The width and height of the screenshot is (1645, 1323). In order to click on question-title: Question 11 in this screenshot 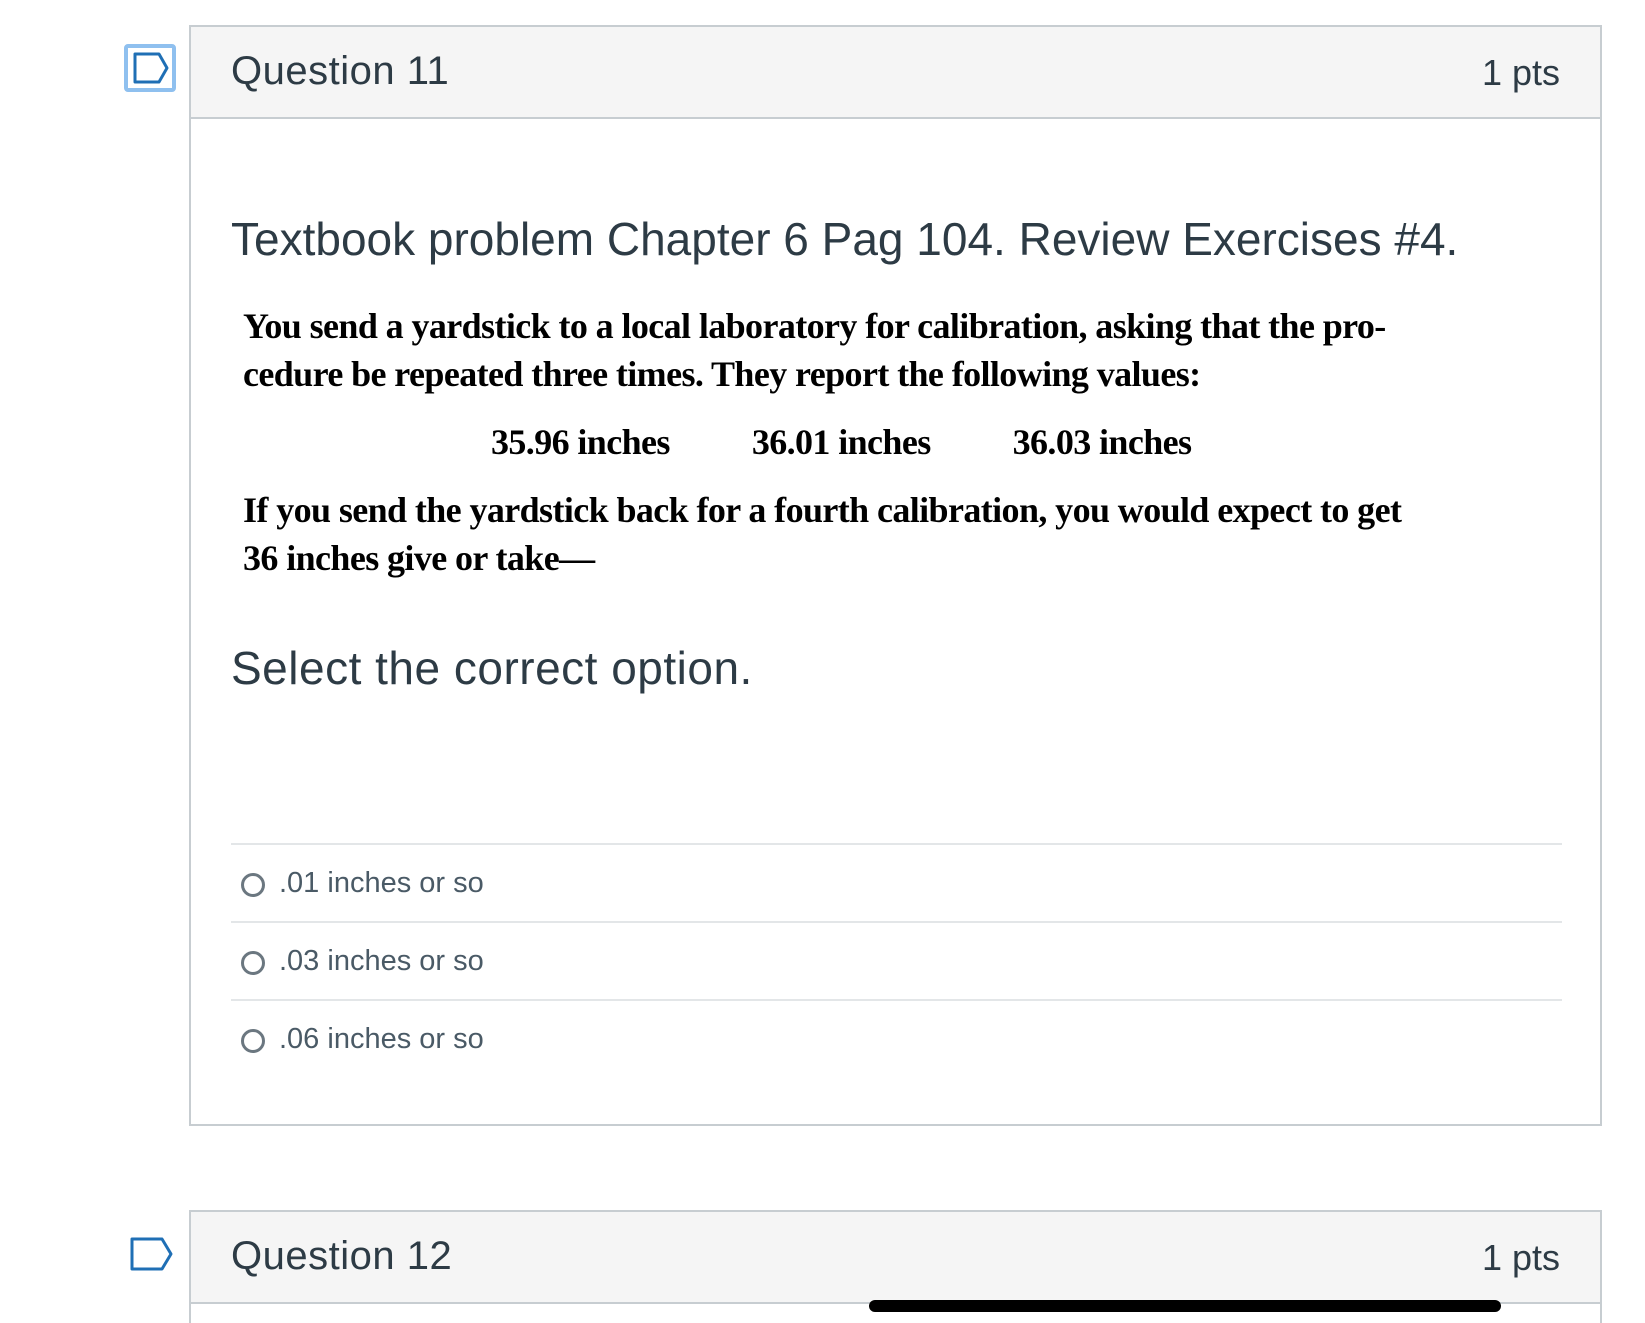, I will do `click(340, 71)`.